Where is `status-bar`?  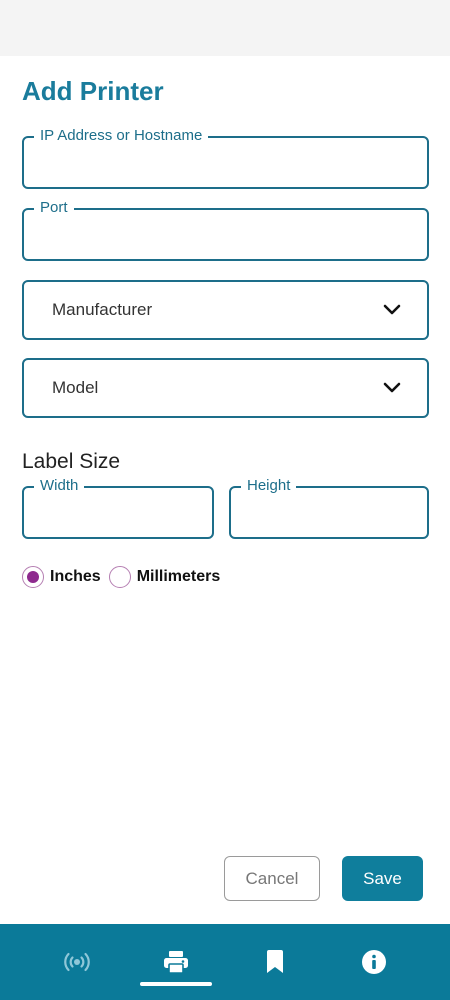 status-bar is located at coordinates (225, 28).